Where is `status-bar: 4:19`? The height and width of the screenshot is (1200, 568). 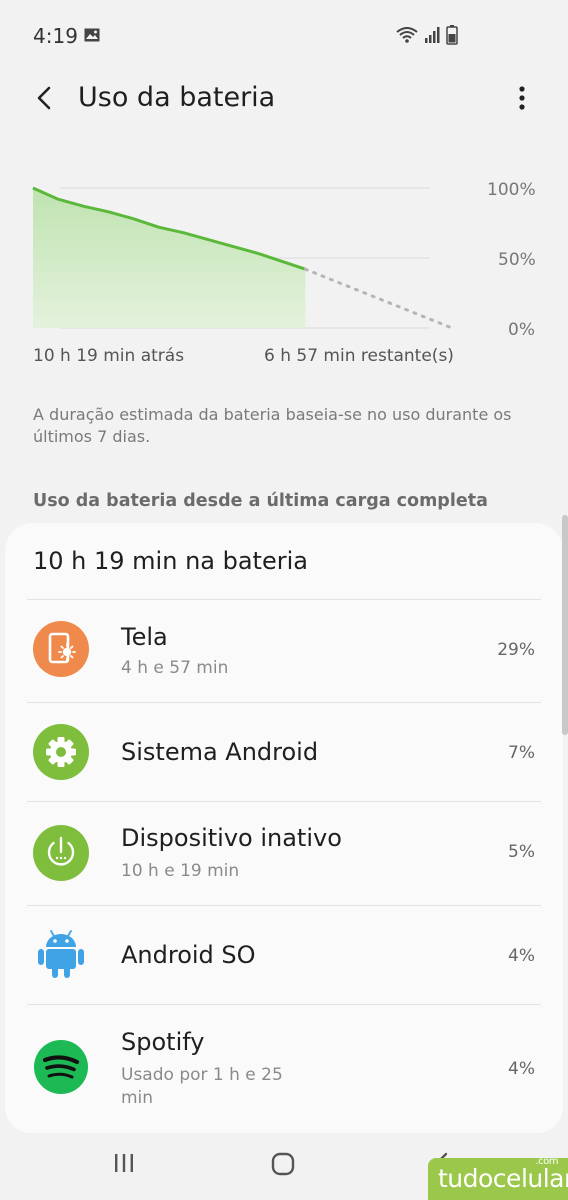 status-bar: 4:19 is located at coordinates (284, 35).